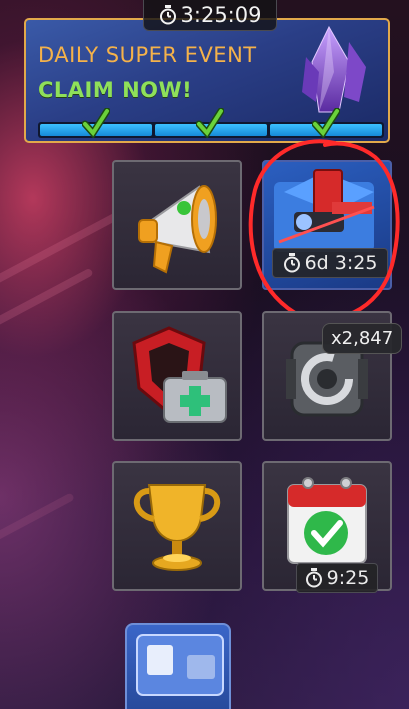 This screenshot has width=409, height=709. I want to click on event-title: DAILY SUPER EVENT, so click(147, 55).